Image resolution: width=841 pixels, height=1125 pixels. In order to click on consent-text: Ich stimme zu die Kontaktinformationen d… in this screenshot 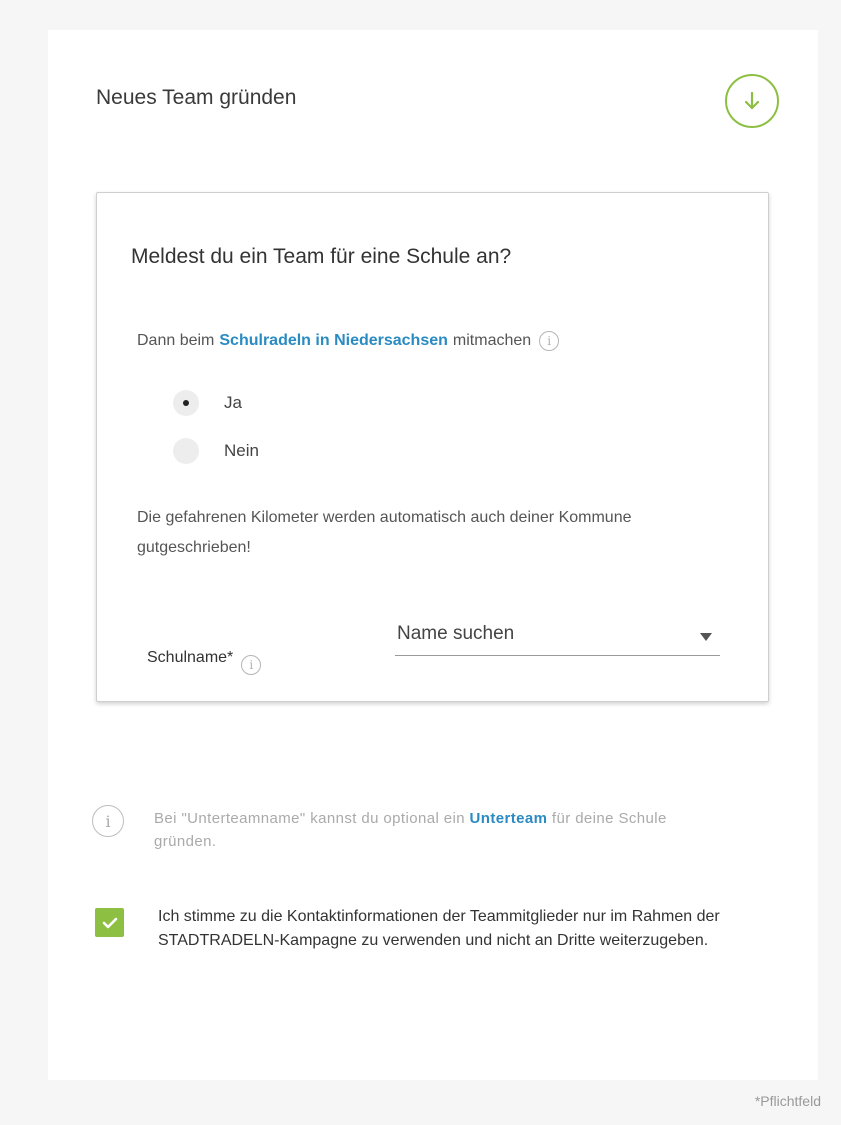, I will do `click(439, 928)`.